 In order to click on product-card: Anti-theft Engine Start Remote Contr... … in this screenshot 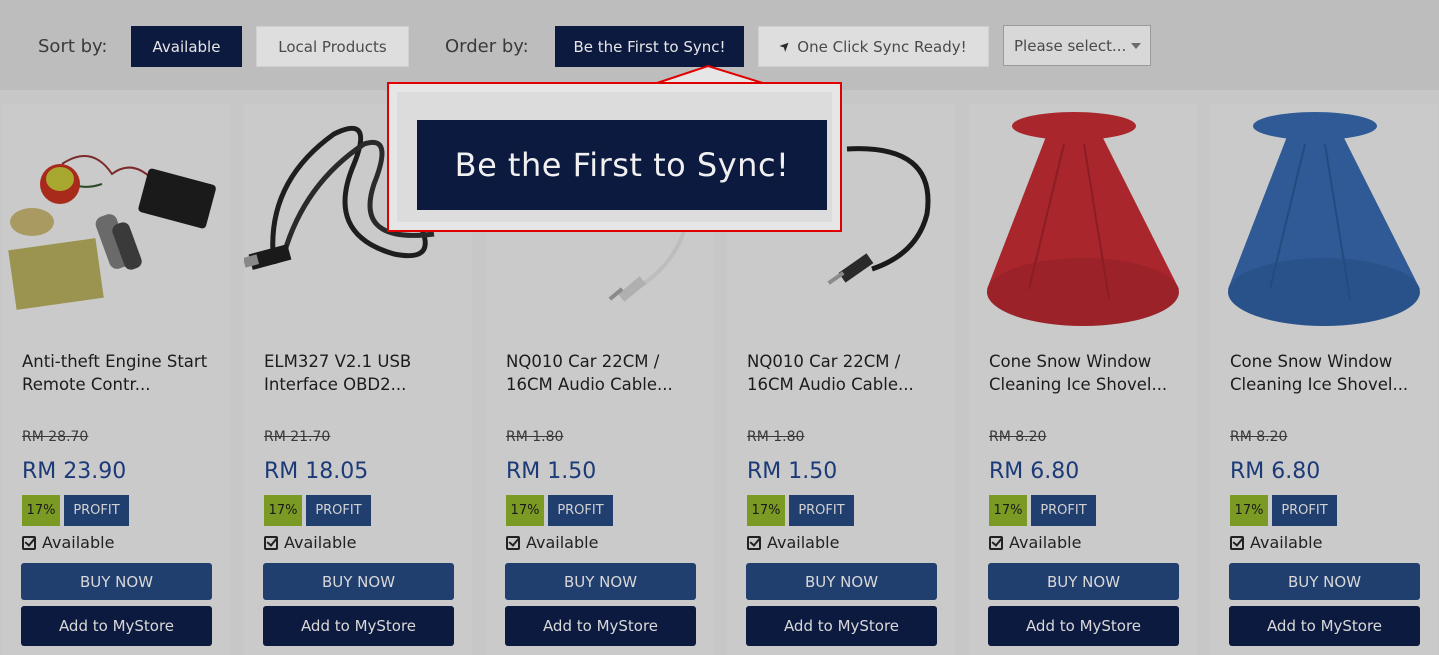, I will do `click(116, 379)`.